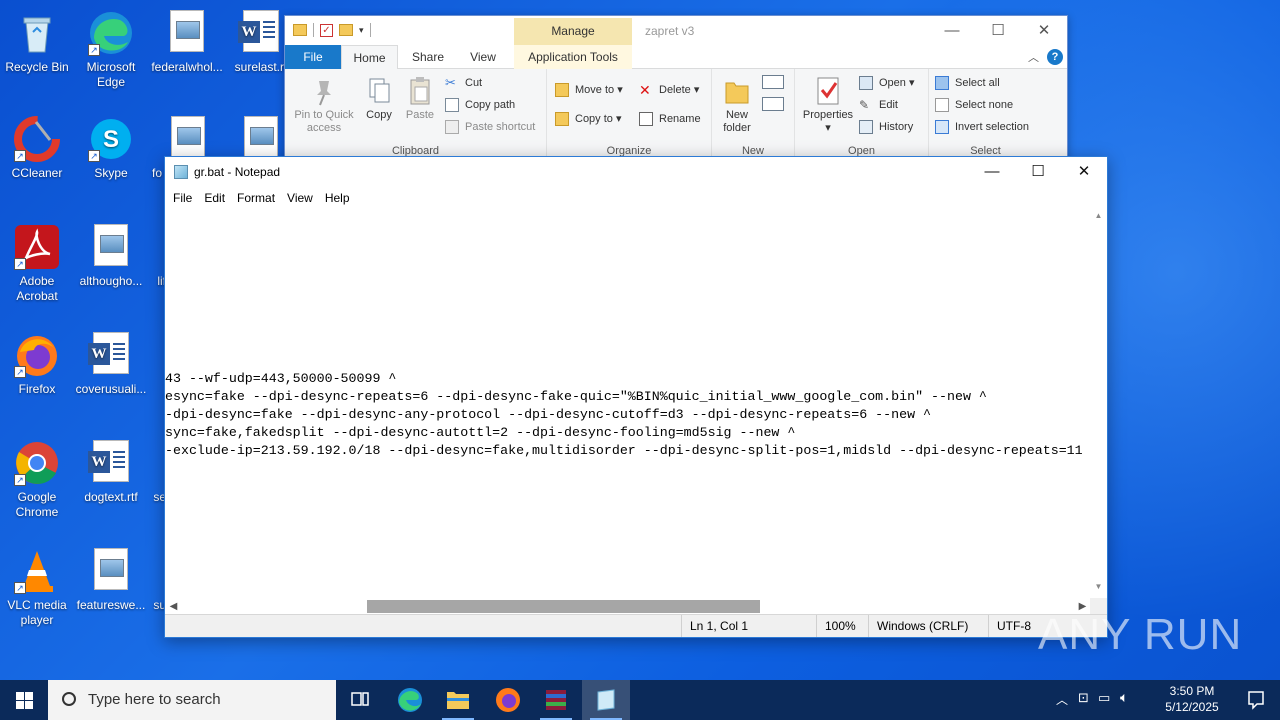 The image size is (1280, 720). I want to click on taskbar-clock: 3:50 PM 5/12/2025, so click(1192, 699).